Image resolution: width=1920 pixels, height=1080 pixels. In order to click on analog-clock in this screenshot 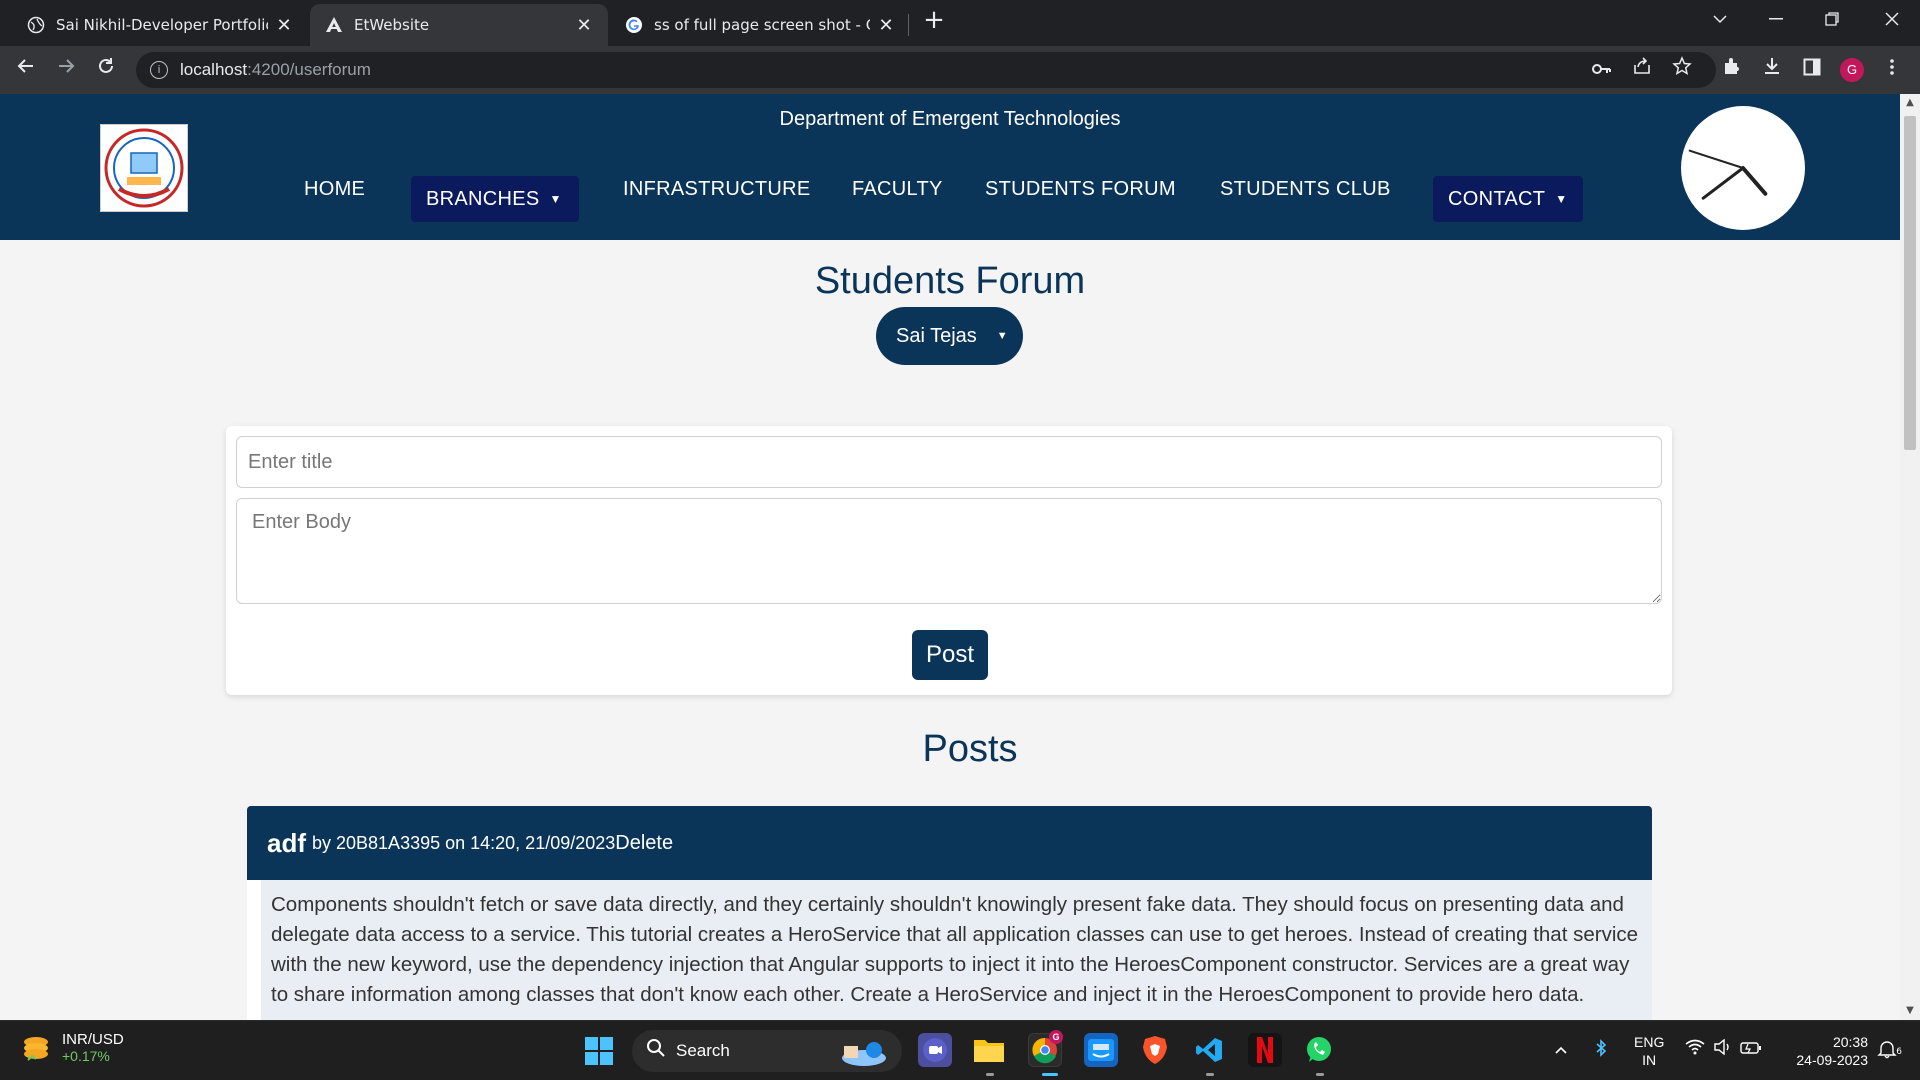, I will do `click(1743, 168)`.